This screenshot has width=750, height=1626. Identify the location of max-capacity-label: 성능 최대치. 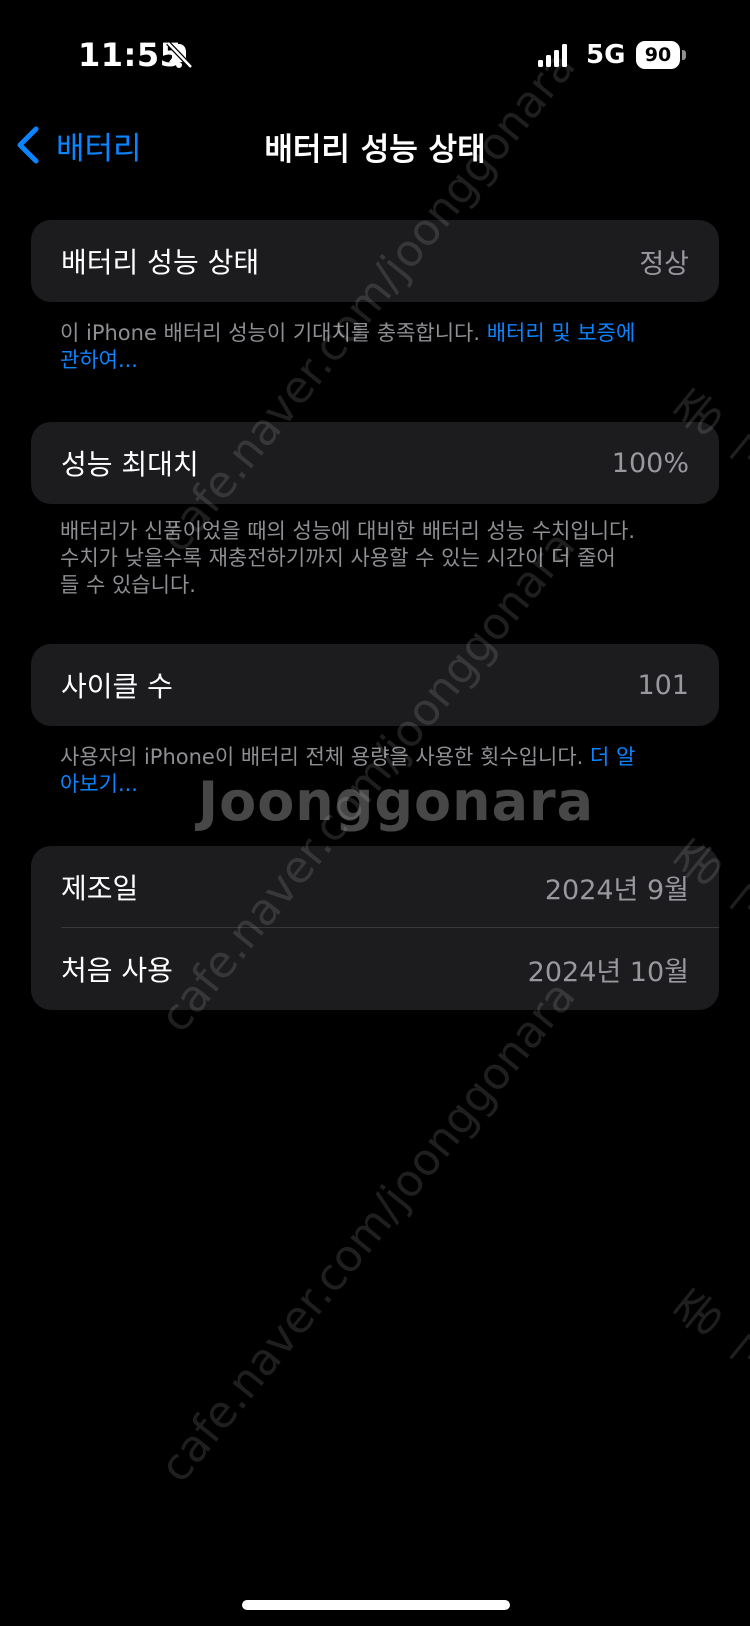
(130, 464).